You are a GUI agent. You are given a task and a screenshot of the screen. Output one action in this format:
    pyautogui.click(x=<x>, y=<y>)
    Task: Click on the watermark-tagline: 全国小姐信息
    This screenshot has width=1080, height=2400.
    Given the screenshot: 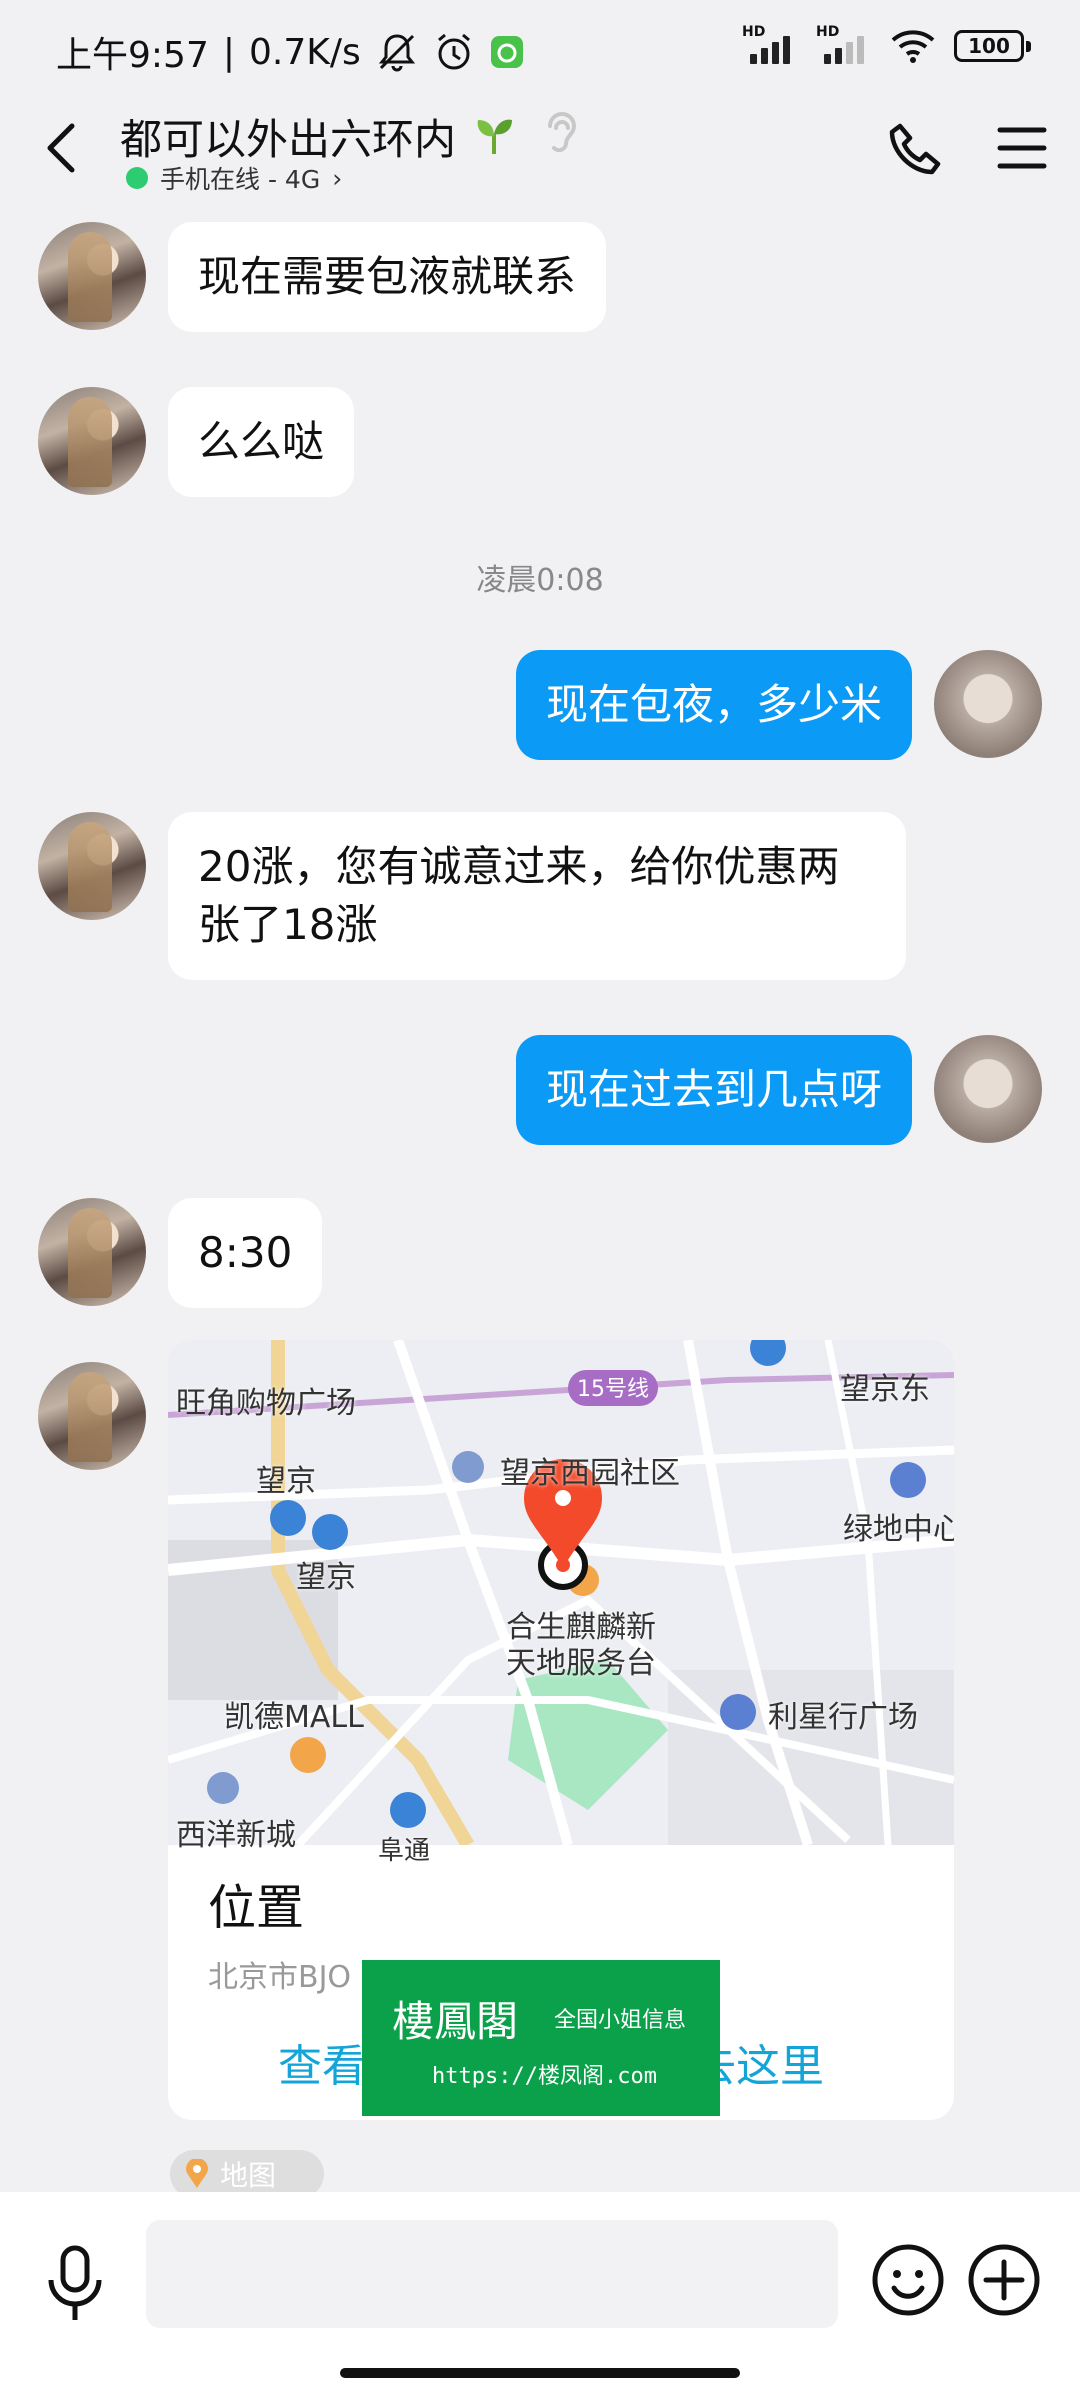 What is the action you would take?
    pyautogui.click(x=620, y=2020)
    